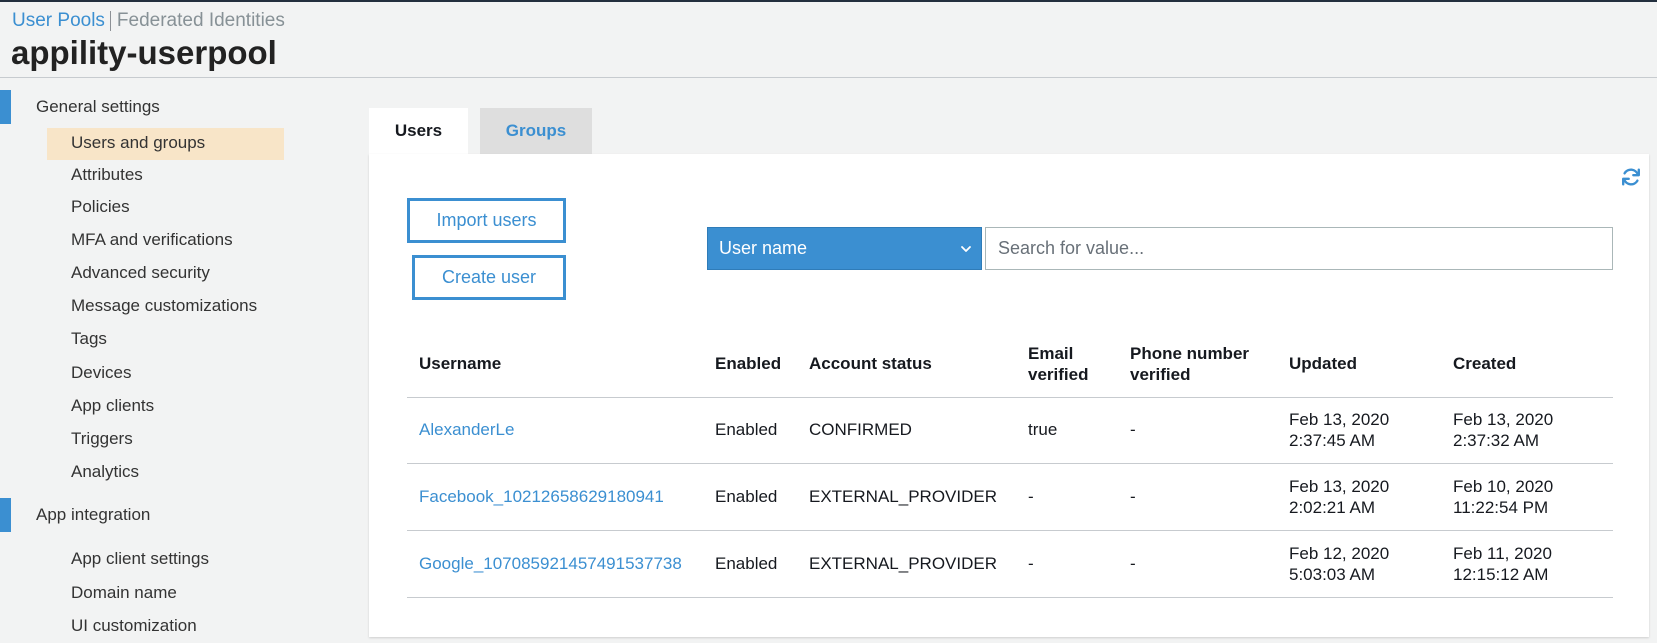 This screenshot has width=1657, height=643. Describe the element at coordinates (101, 373) in the screenshot. I see `sidebar-item-devices: Devices` at that location.